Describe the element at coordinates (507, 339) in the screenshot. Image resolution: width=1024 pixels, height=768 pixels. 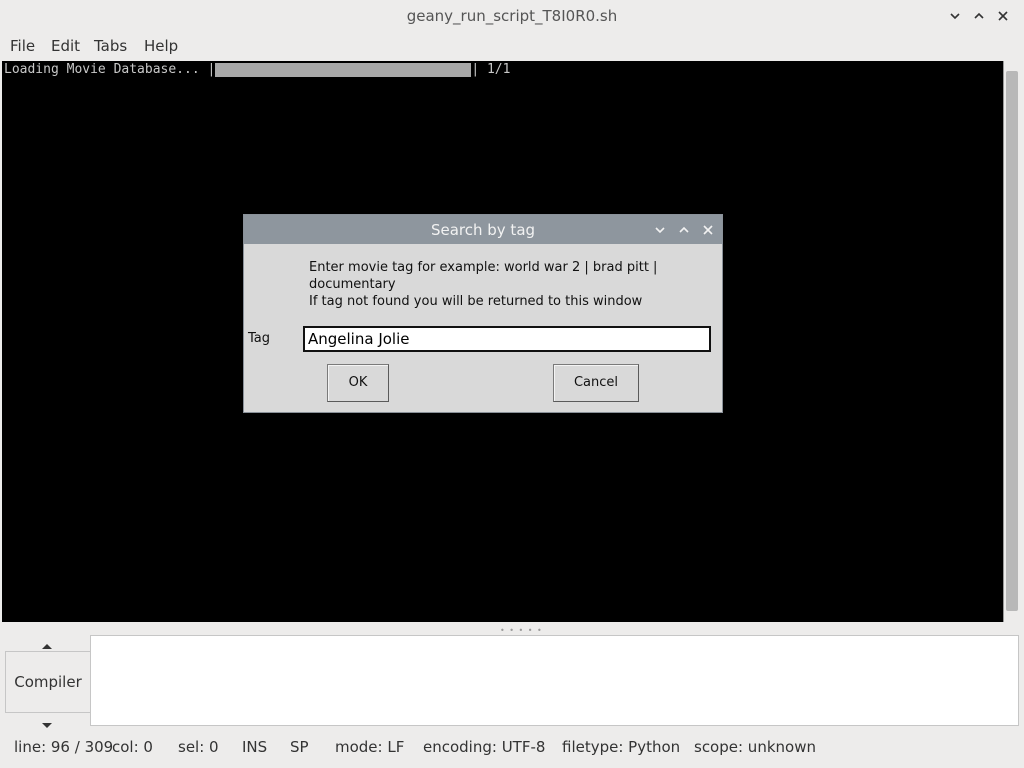
I see `tag-input` at that location.